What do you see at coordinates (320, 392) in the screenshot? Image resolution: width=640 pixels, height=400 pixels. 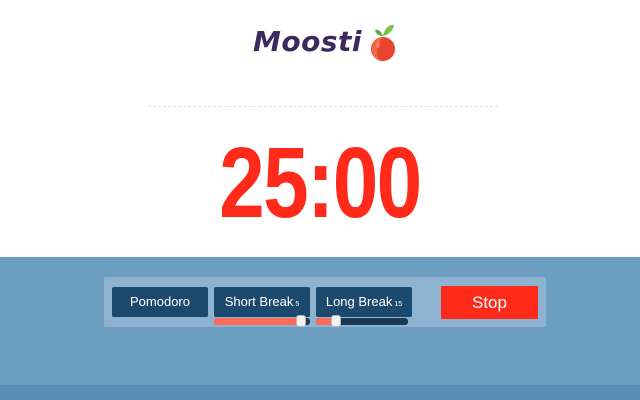 I see `footer-strip` at bounding box center [320, 392].